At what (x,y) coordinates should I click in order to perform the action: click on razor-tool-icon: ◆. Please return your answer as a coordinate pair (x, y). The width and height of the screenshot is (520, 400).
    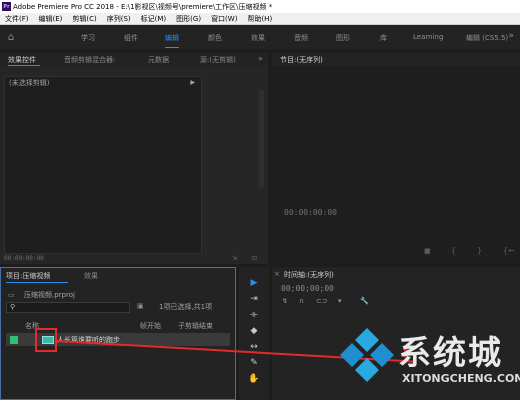
    Looking at the image, I should click on (254, 331).